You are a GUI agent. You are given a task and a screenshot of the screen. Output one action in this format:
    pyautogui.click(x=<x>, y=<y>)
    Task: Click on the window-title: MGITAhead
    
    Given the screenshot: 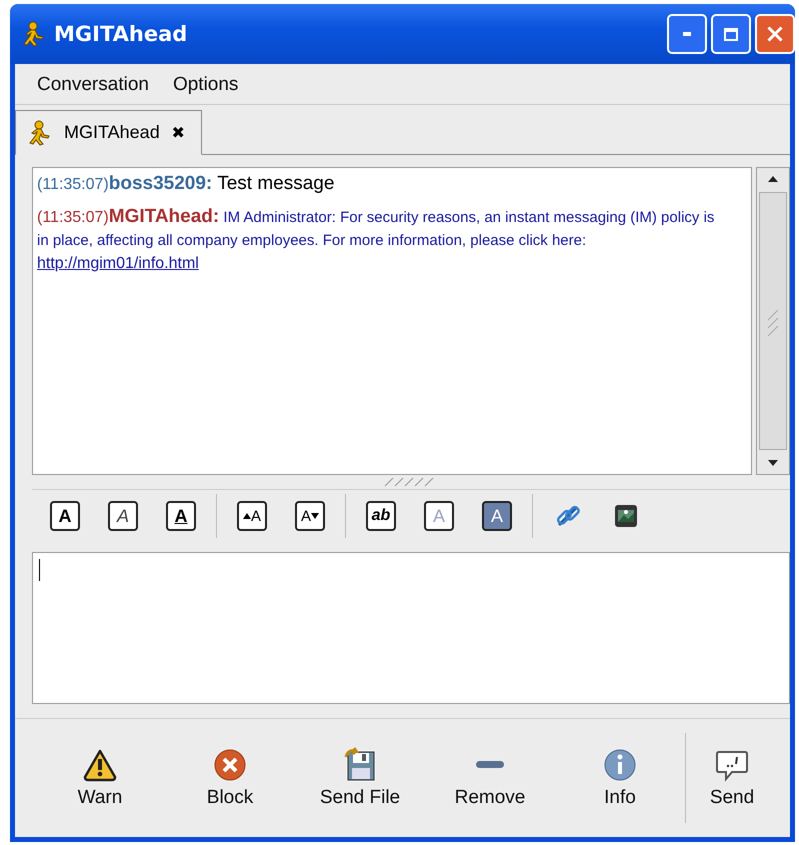 What is the action you would take?
    pyautogui.click(x=121, y=34)
    